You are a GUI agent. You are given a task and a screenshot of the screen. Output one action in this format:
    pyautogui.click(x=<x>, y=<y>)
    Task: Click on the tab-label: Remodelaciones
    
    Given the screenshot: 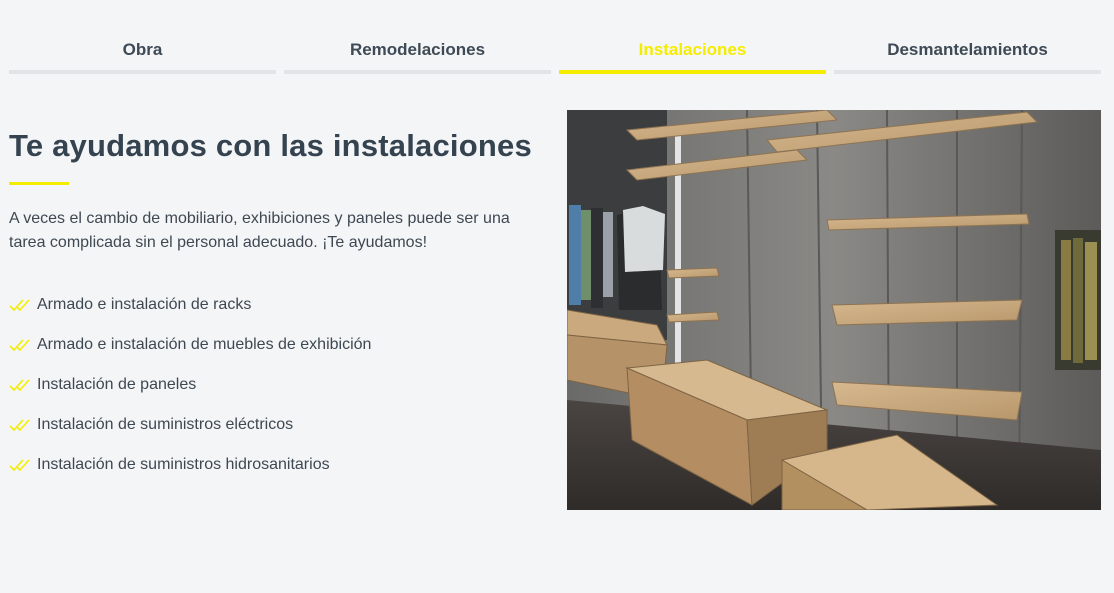 What is the action you would take?
    pyautogui.click(x=417, y=49)
    